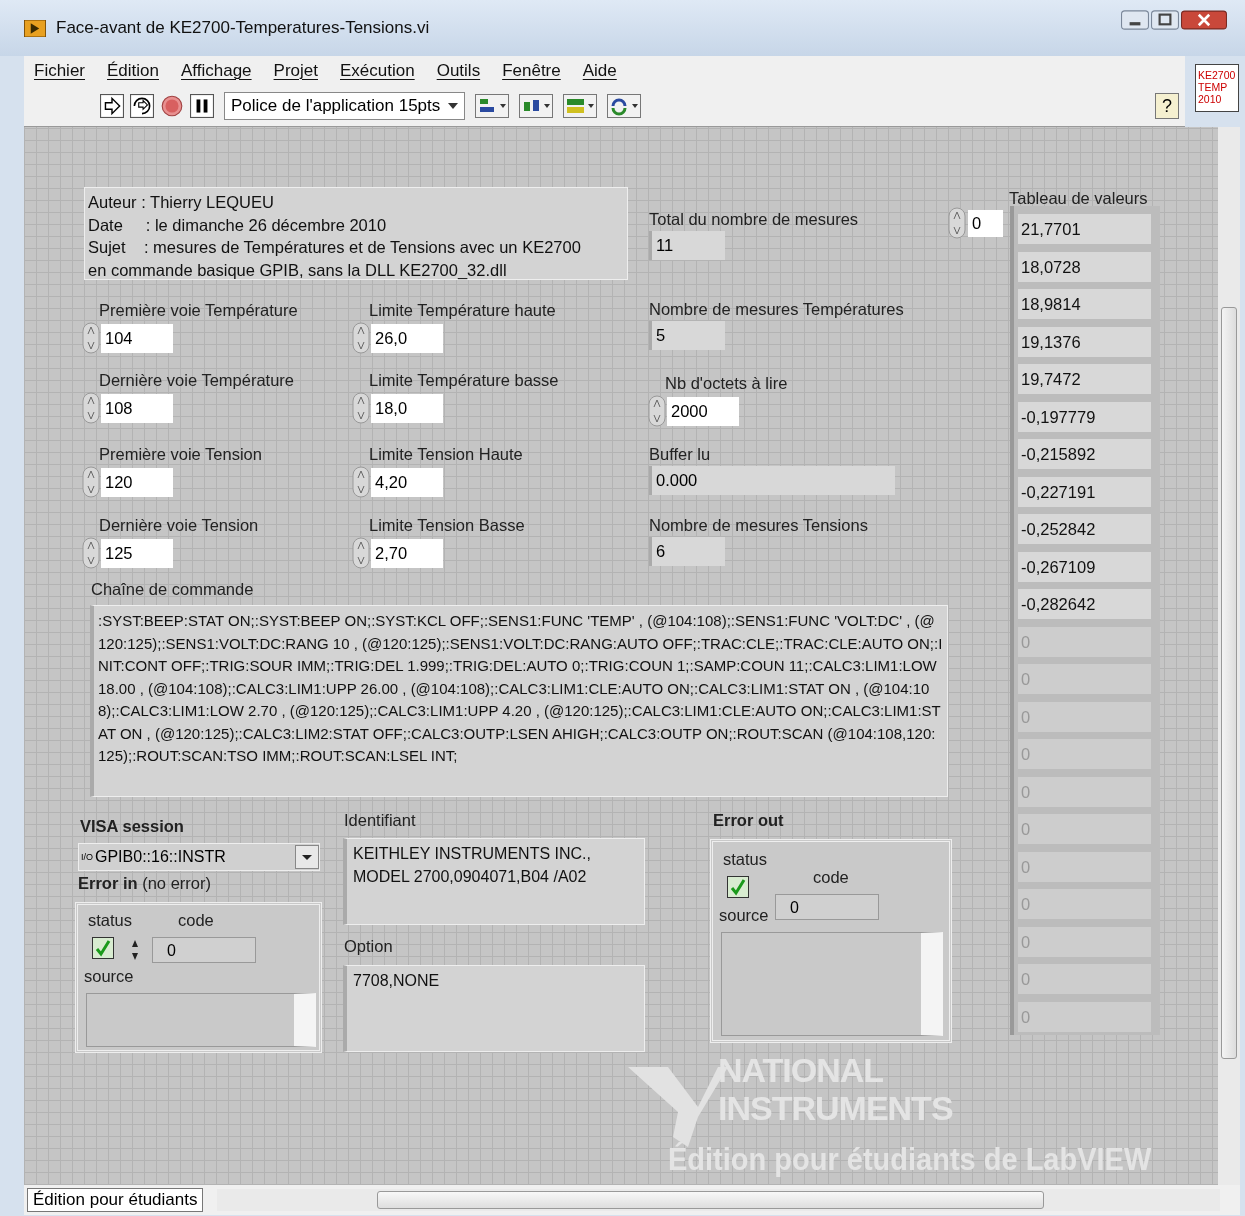 Image resolution: width=1245 pixels, height=1216 pixels. Describe the element at coordinates (1165, 20) in the screenshot. I see `maximize-icon` at that location.